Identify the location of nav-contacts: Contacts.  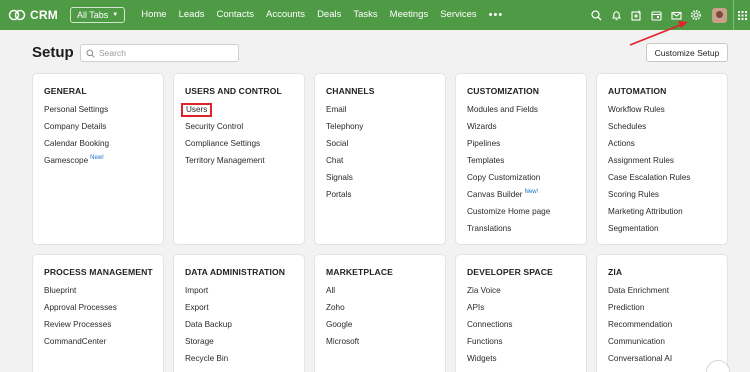
(235, 15).